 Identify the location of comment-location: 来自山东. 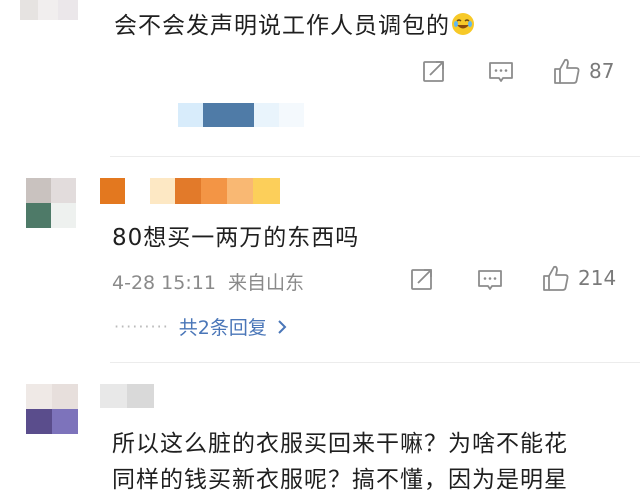
(265, 283).